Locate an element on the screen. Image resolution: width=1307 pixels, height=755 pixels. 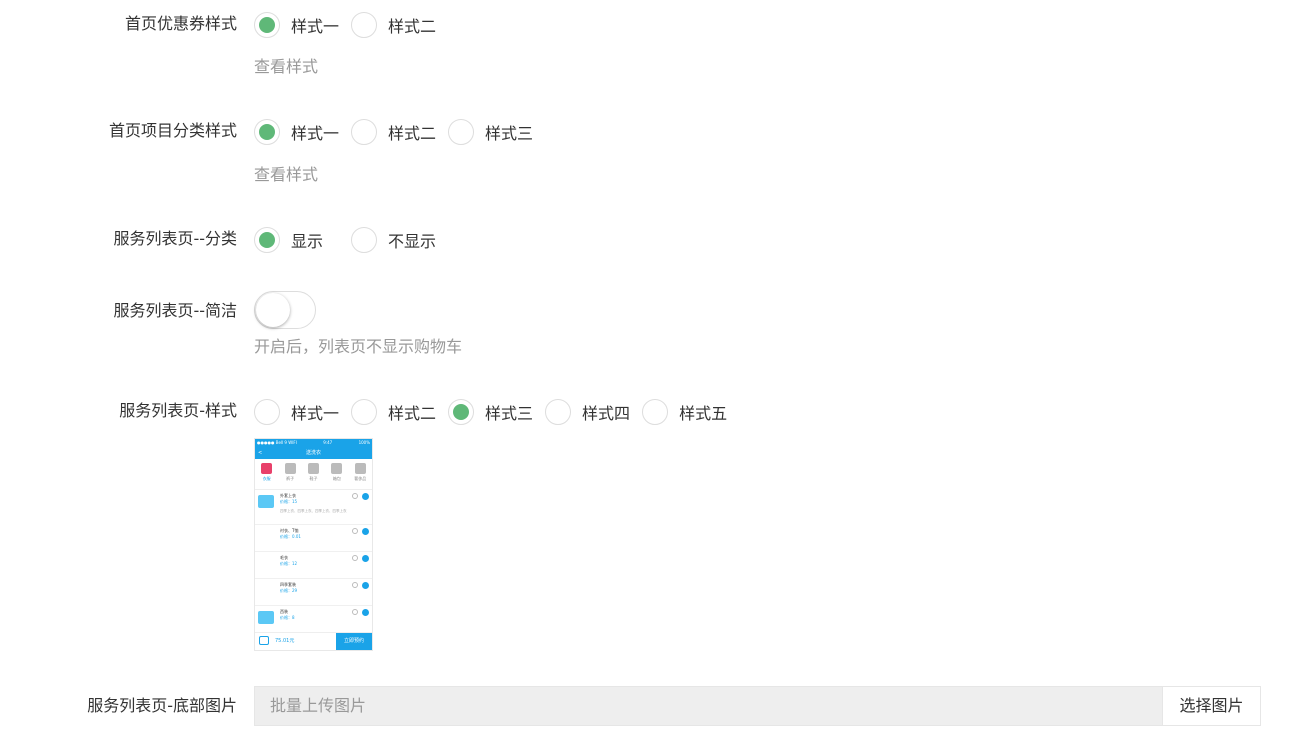
service-style-radio-group: 样式一 样式二 样式三 样式四 样式五 is located at coordinates (496, 412).